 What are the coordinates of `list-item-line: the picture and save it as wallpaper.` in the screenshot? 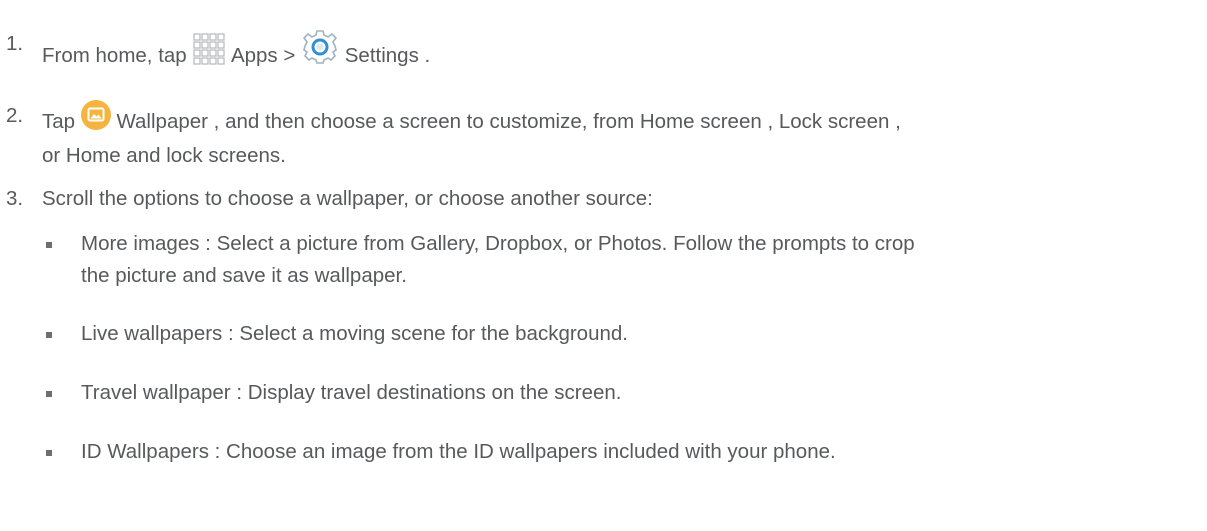 It's located at (244, 275).